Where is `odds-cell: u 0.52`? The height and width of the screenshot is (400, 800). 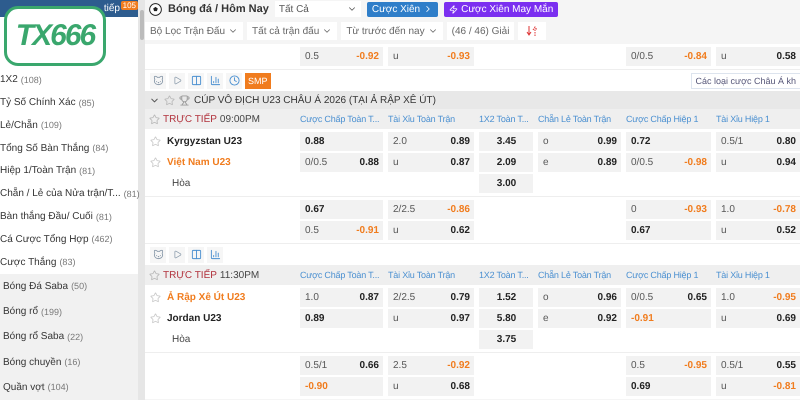
odds-cell: u 0.52 is located at coordinates (758, 230).